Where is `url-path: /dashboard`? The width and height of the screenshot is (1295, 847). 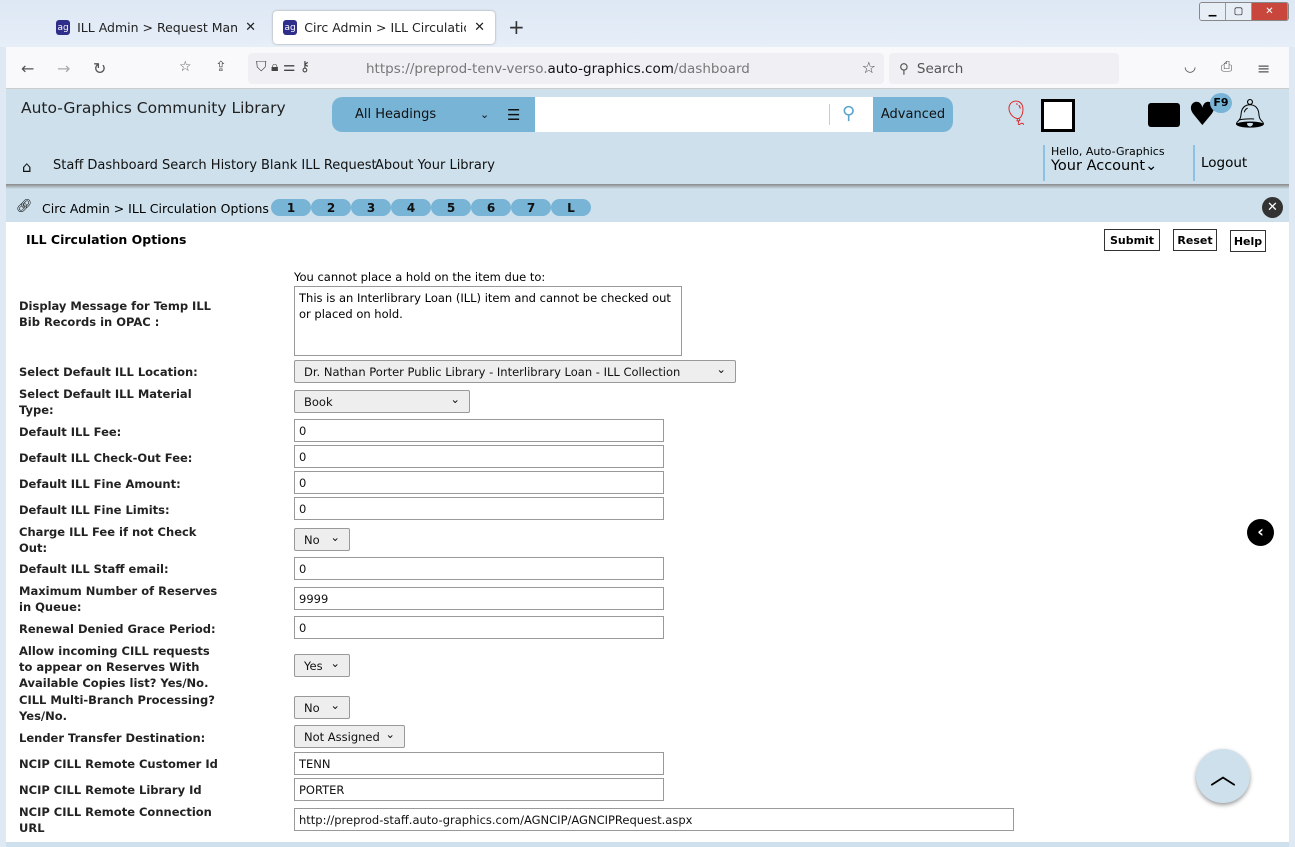 url-path: /dashboard is located at coordinates (711, 68).